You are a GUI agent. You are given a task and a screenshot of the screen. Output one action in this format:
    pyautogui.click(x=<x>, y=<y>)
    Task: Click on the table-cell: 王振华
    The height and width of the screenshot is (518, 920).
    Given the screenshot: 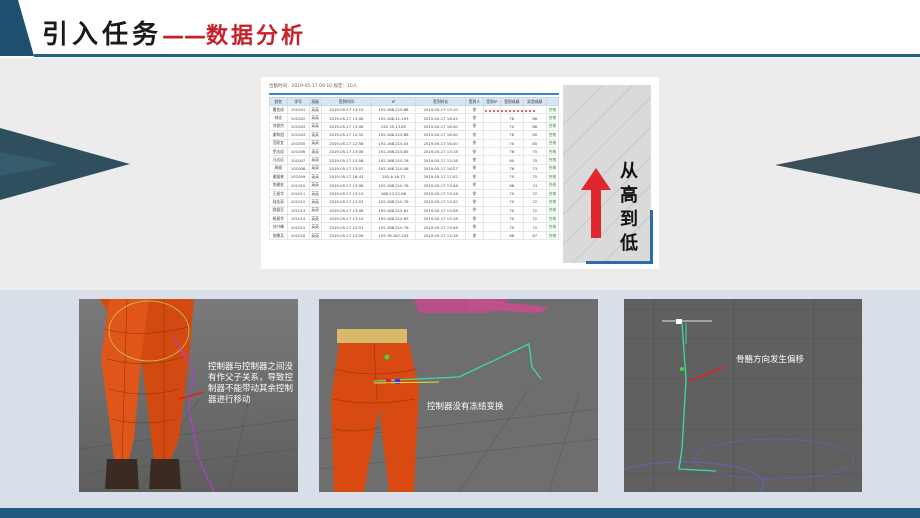 What is the action you would take?
    pyautogui.click(x=278, y=193)
    